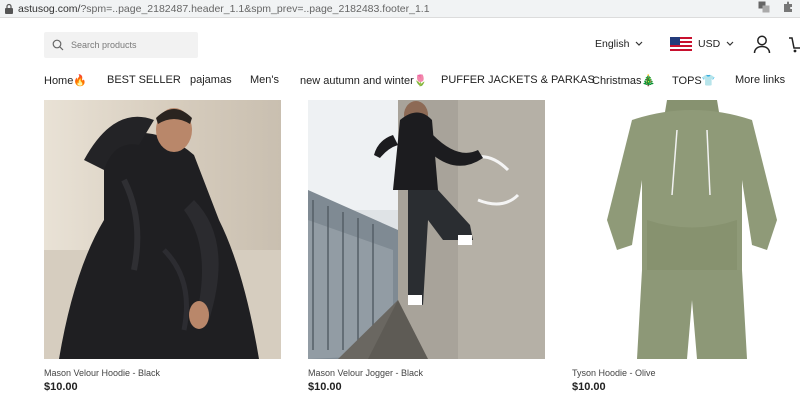 Image resolution: width=800 pixels, height=401 pixels. What do you see at coordinates (102, 373) in the screenshot?
I see `product-title: Mason Velour Hoodie - Black` at bounding box center [102, 373].